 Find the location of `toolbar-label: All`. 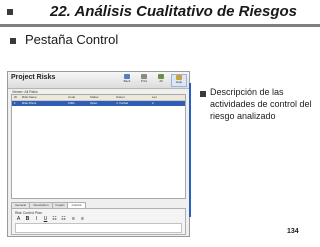

toolbar-label: All is located at coordinates (161, 81).